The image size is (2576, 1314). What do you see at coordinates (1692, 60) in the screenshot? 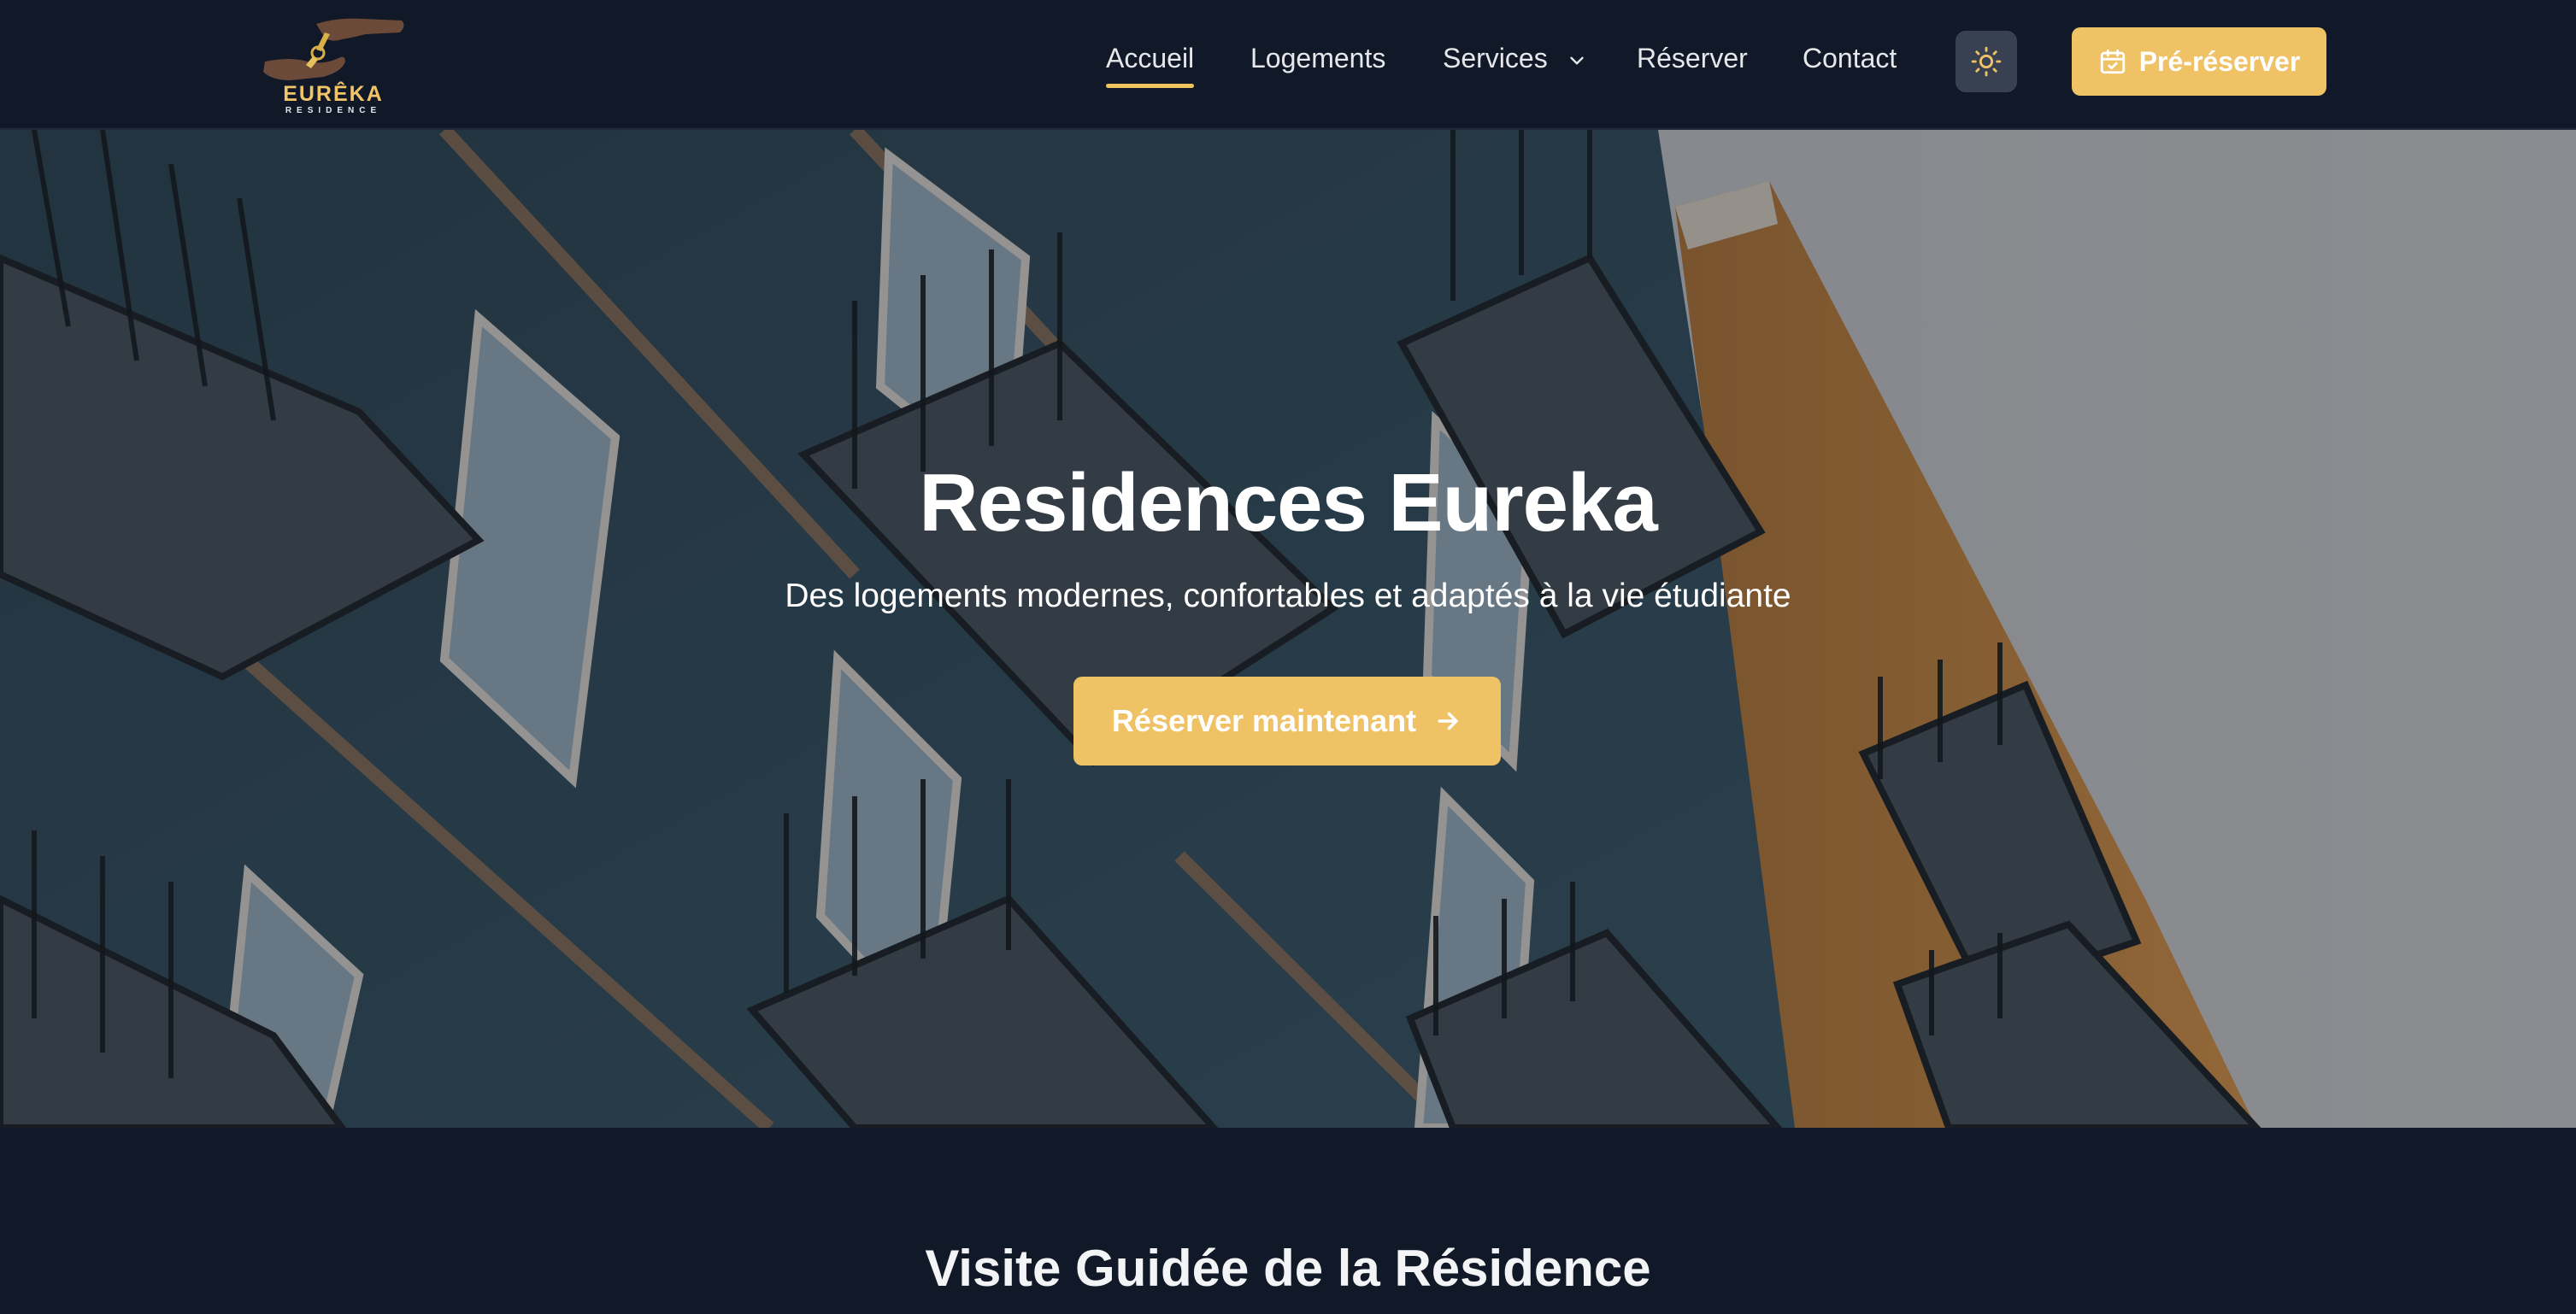
I see `nav-item-reserver: Réserver` at bounding box center [1692, 60].